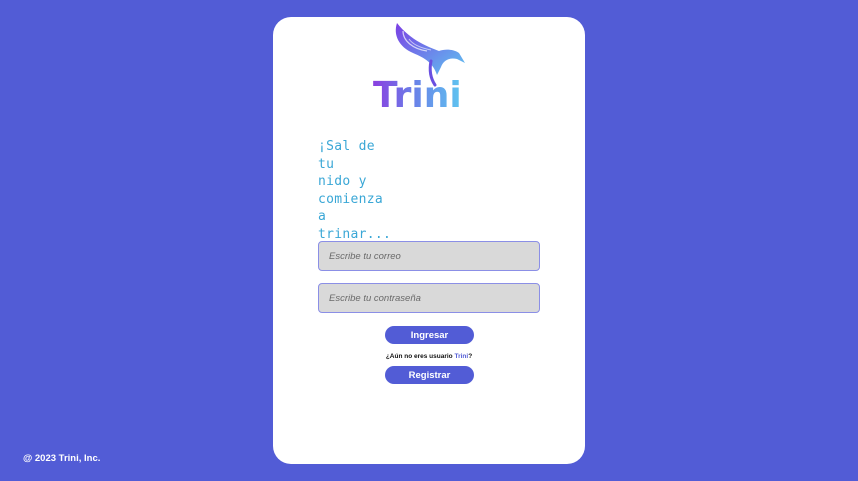 The height and width of the screenshot is (481, 858). What do you see at coordinates (62, 458) in the screenshot?
I see `copyright-footer: @ 2023 Trini, Inc.` at bounding box center [62, 458].